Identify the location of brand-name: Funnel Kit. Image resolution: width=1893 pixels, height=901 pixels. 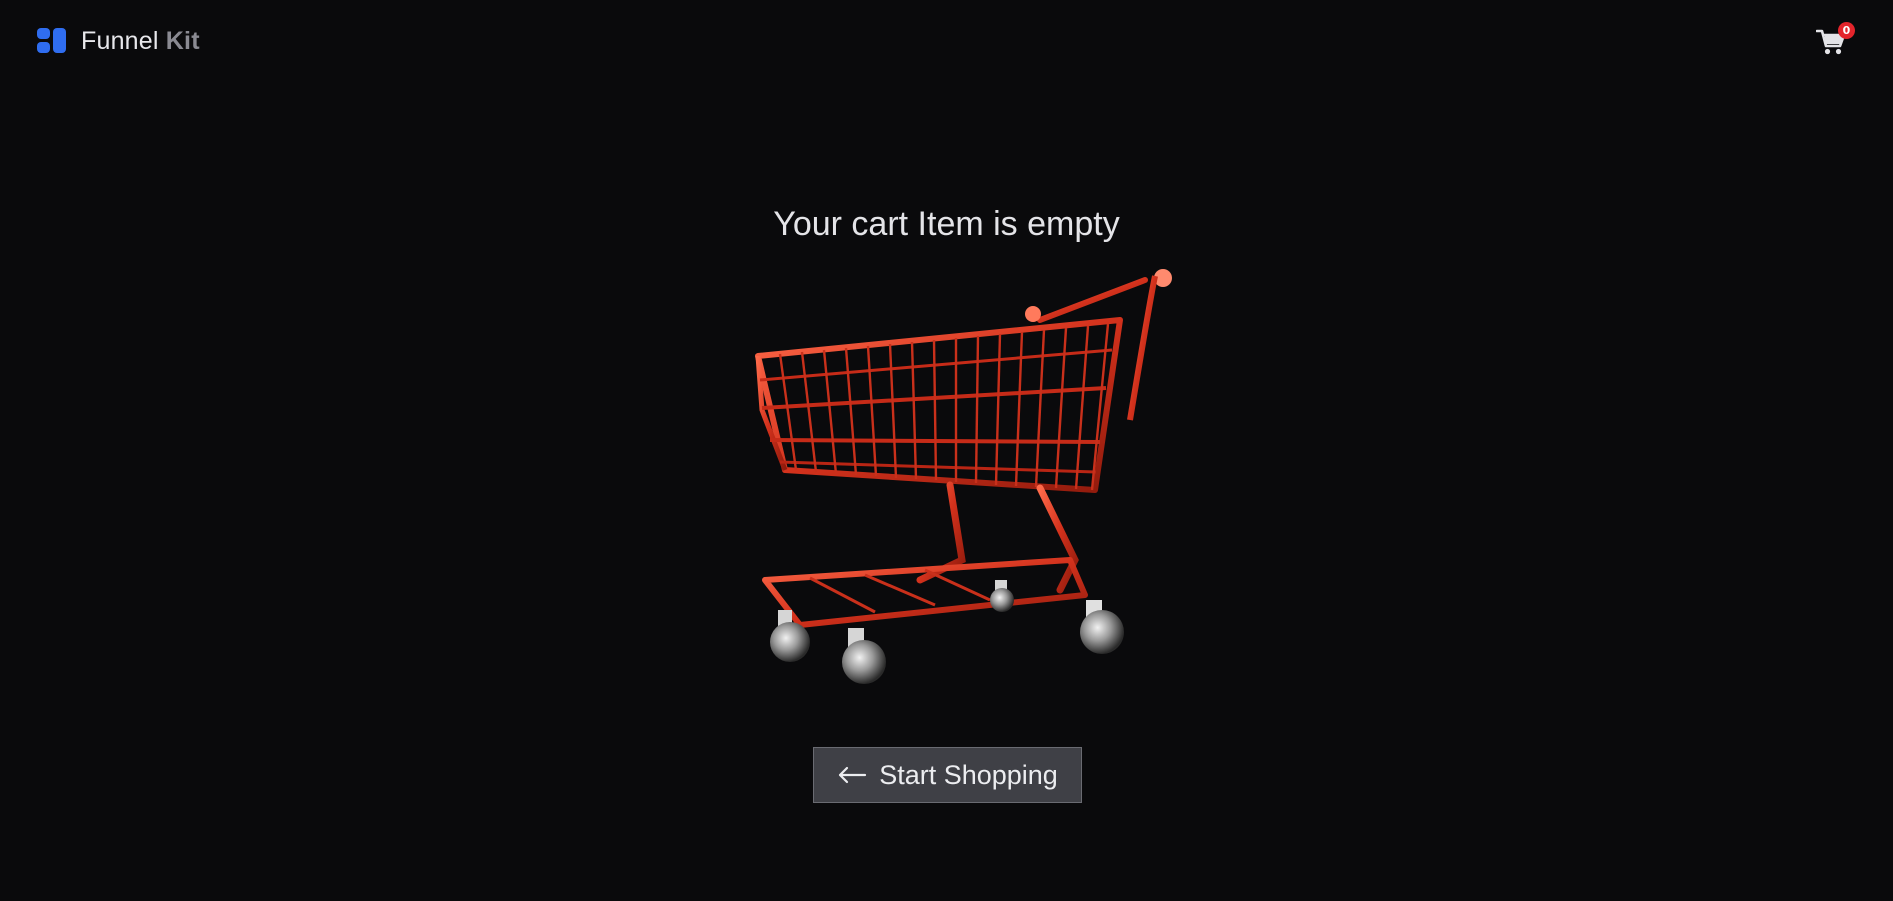
(140, 41).